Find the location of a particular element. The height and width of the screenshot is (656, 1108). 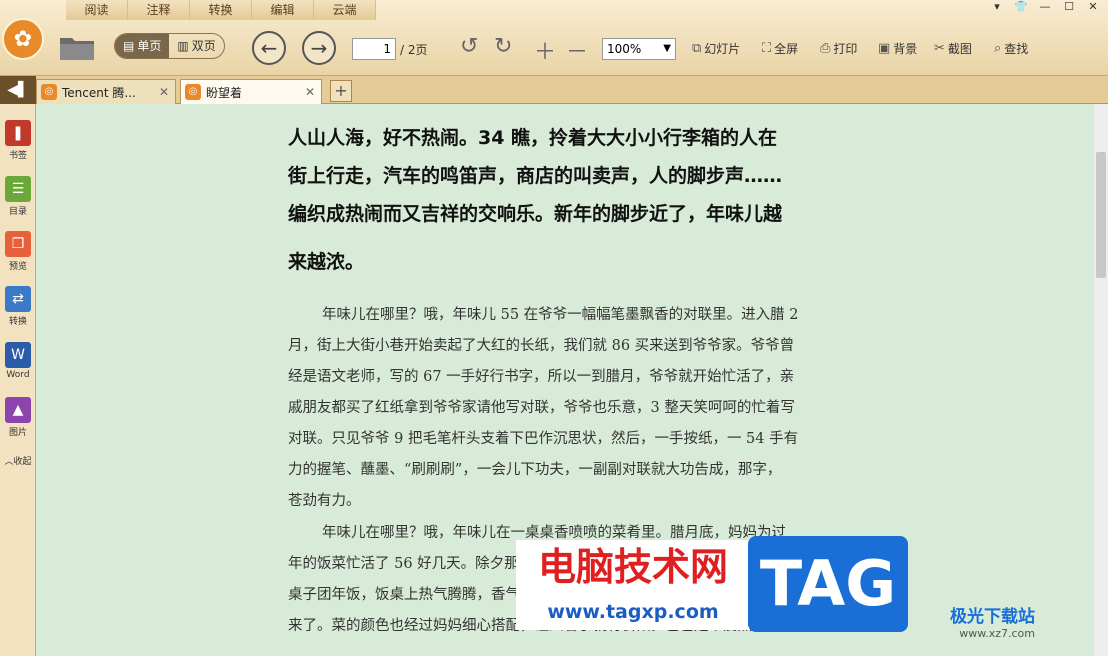

tag-logo: TAG is located at coordinates (828, 584).